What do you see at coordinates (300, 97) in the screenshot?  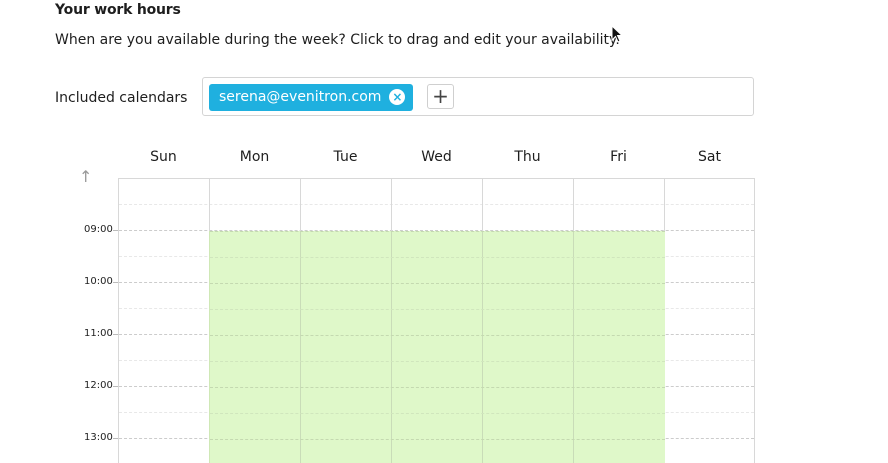 I see `calendar-chip-email: serena@evenitron.com` at bounding box center [300, 97].